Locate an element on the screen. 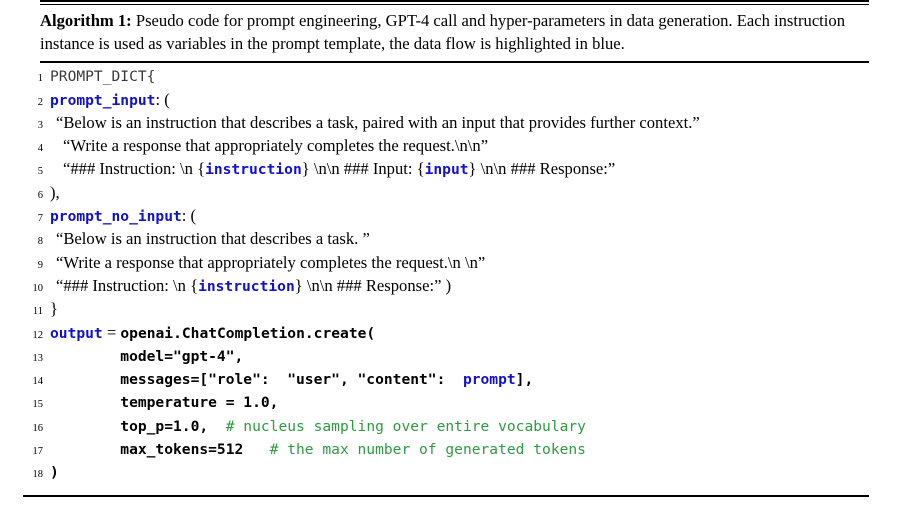 This screenshot has width=912, height=519. code-line-number: 11 is located at coordinates (37, 312).